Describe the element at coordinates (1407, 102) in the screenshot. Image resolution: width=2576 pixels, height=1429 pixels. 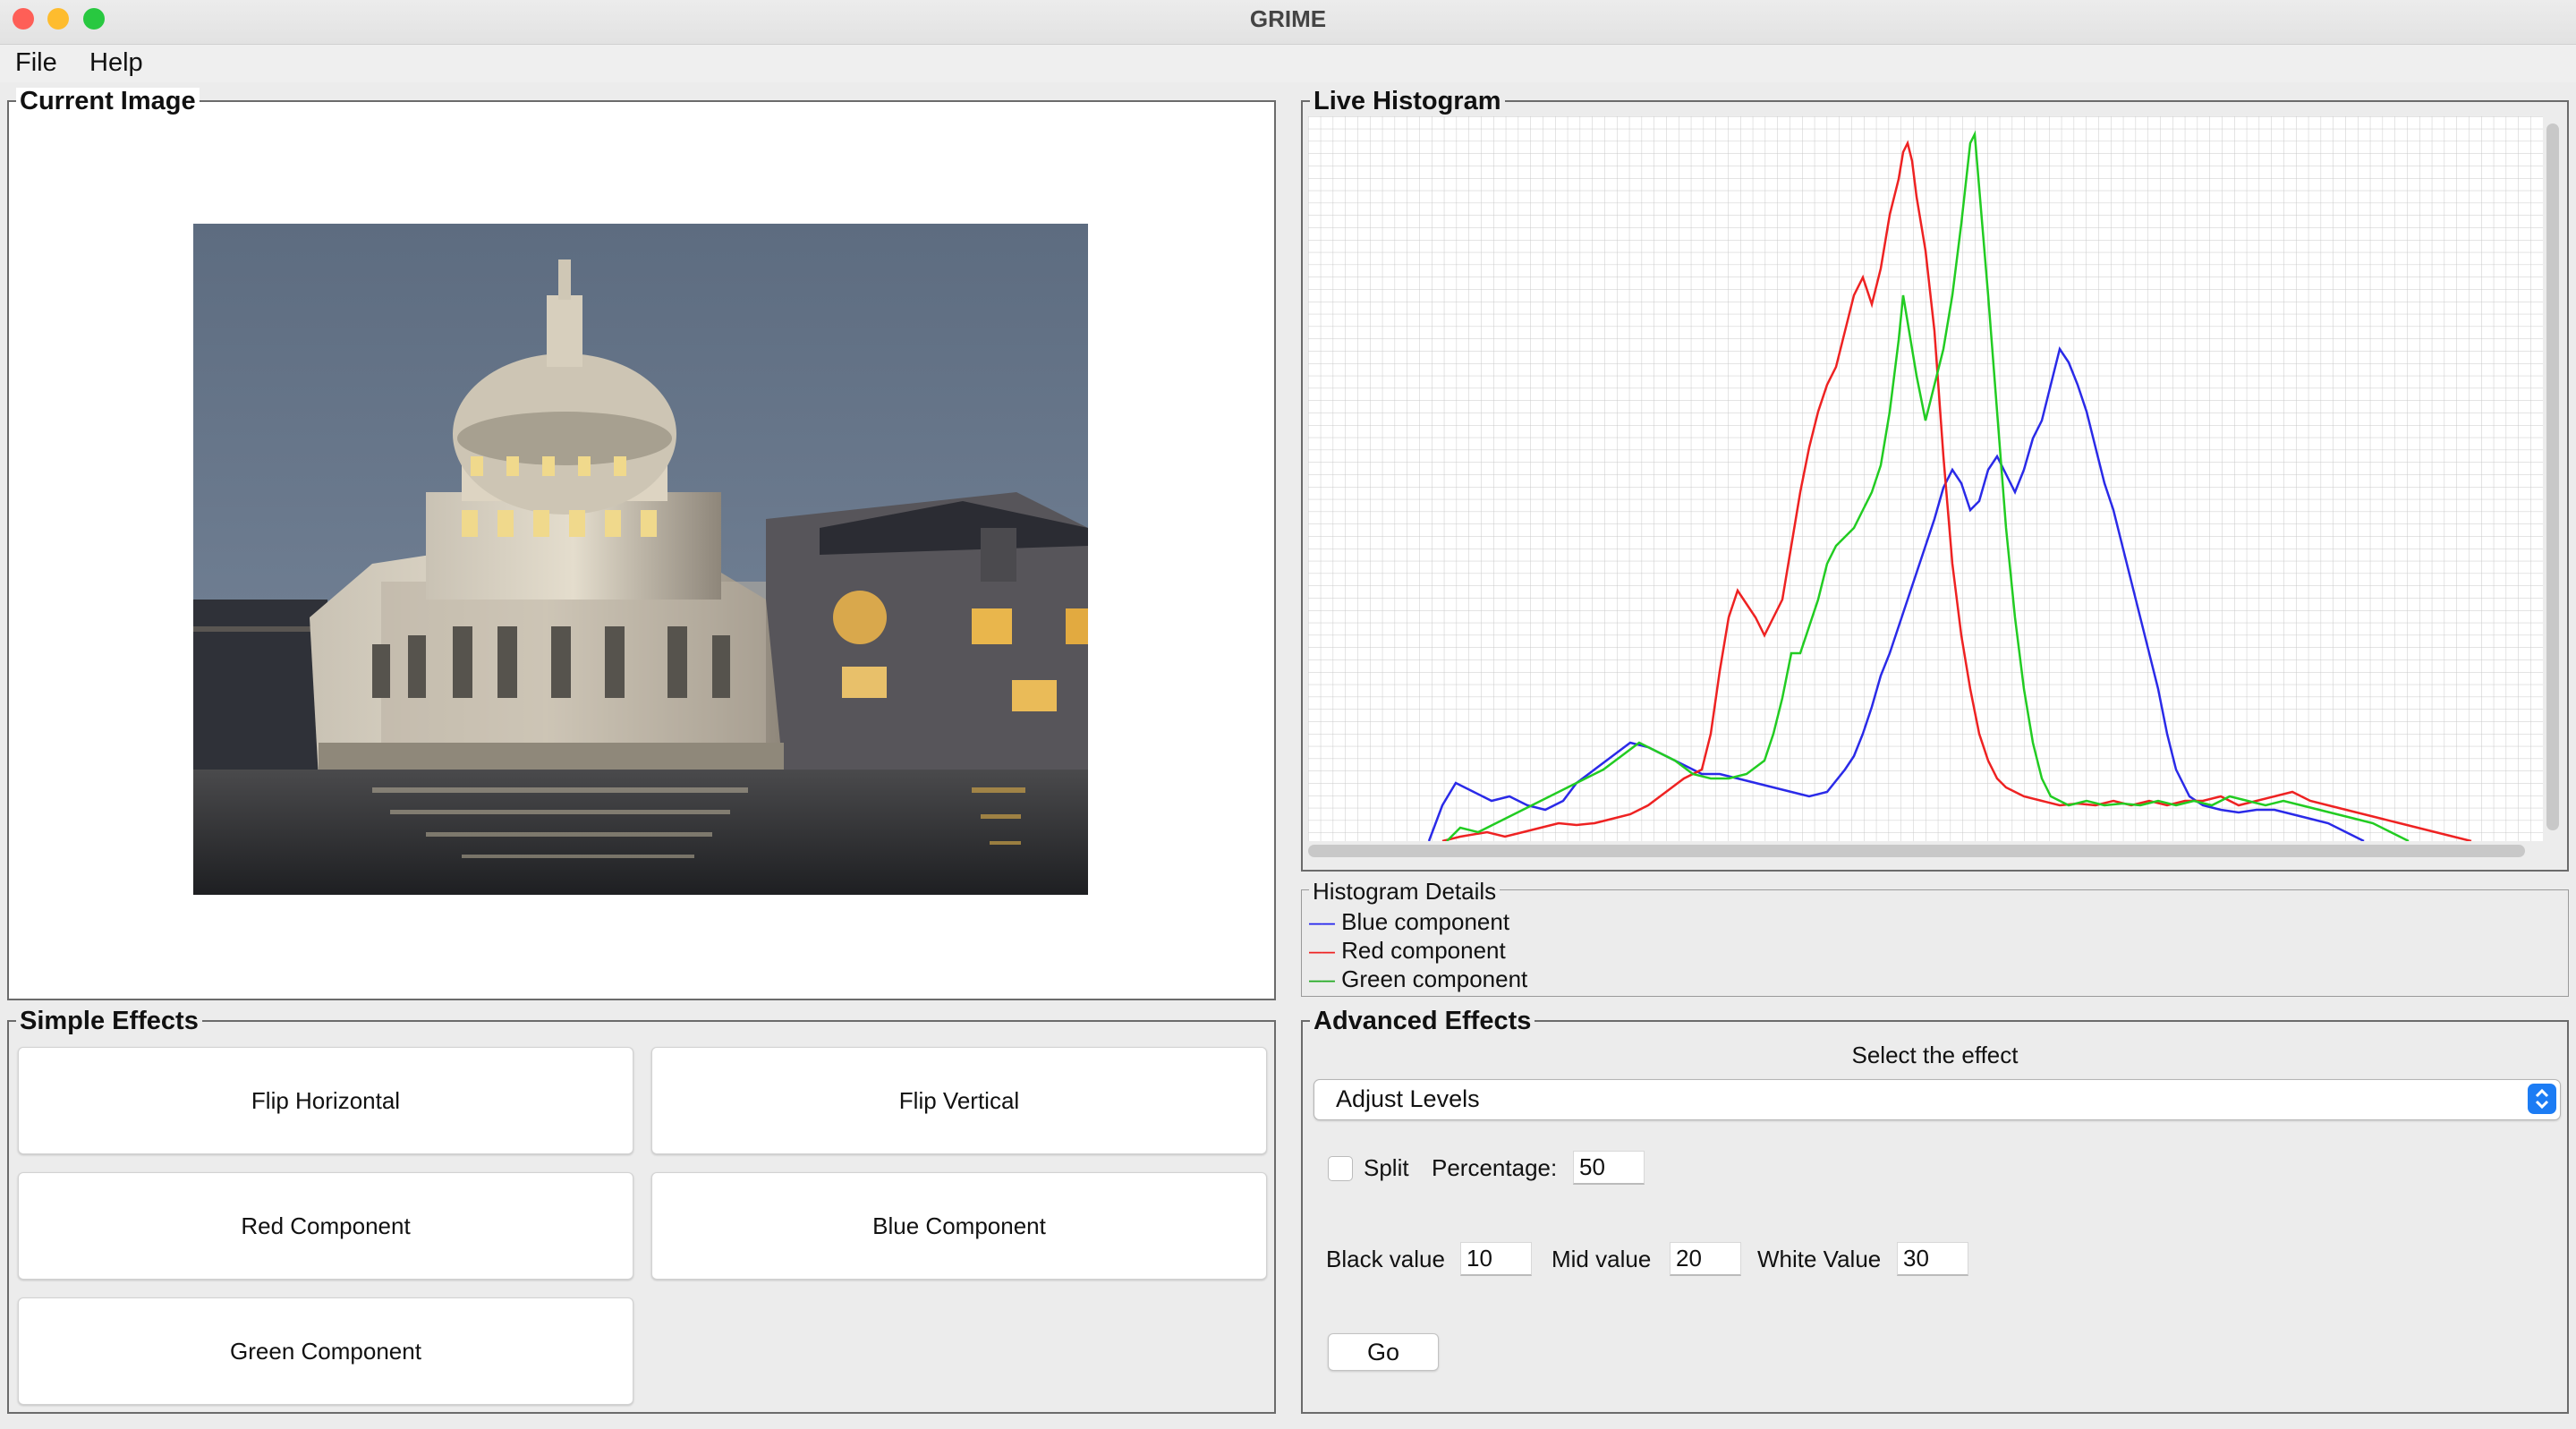
I see `live-histogram-title: Live Histogram` at that location.